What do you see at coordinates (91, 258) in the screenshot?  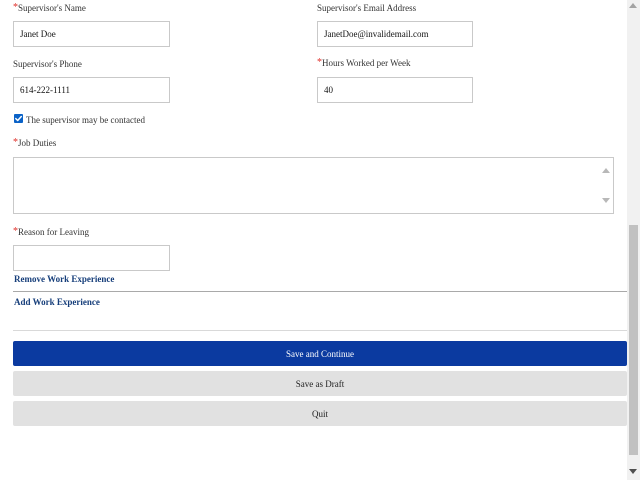 I see `reason-leaving-input` at bounding box center [91, 258].